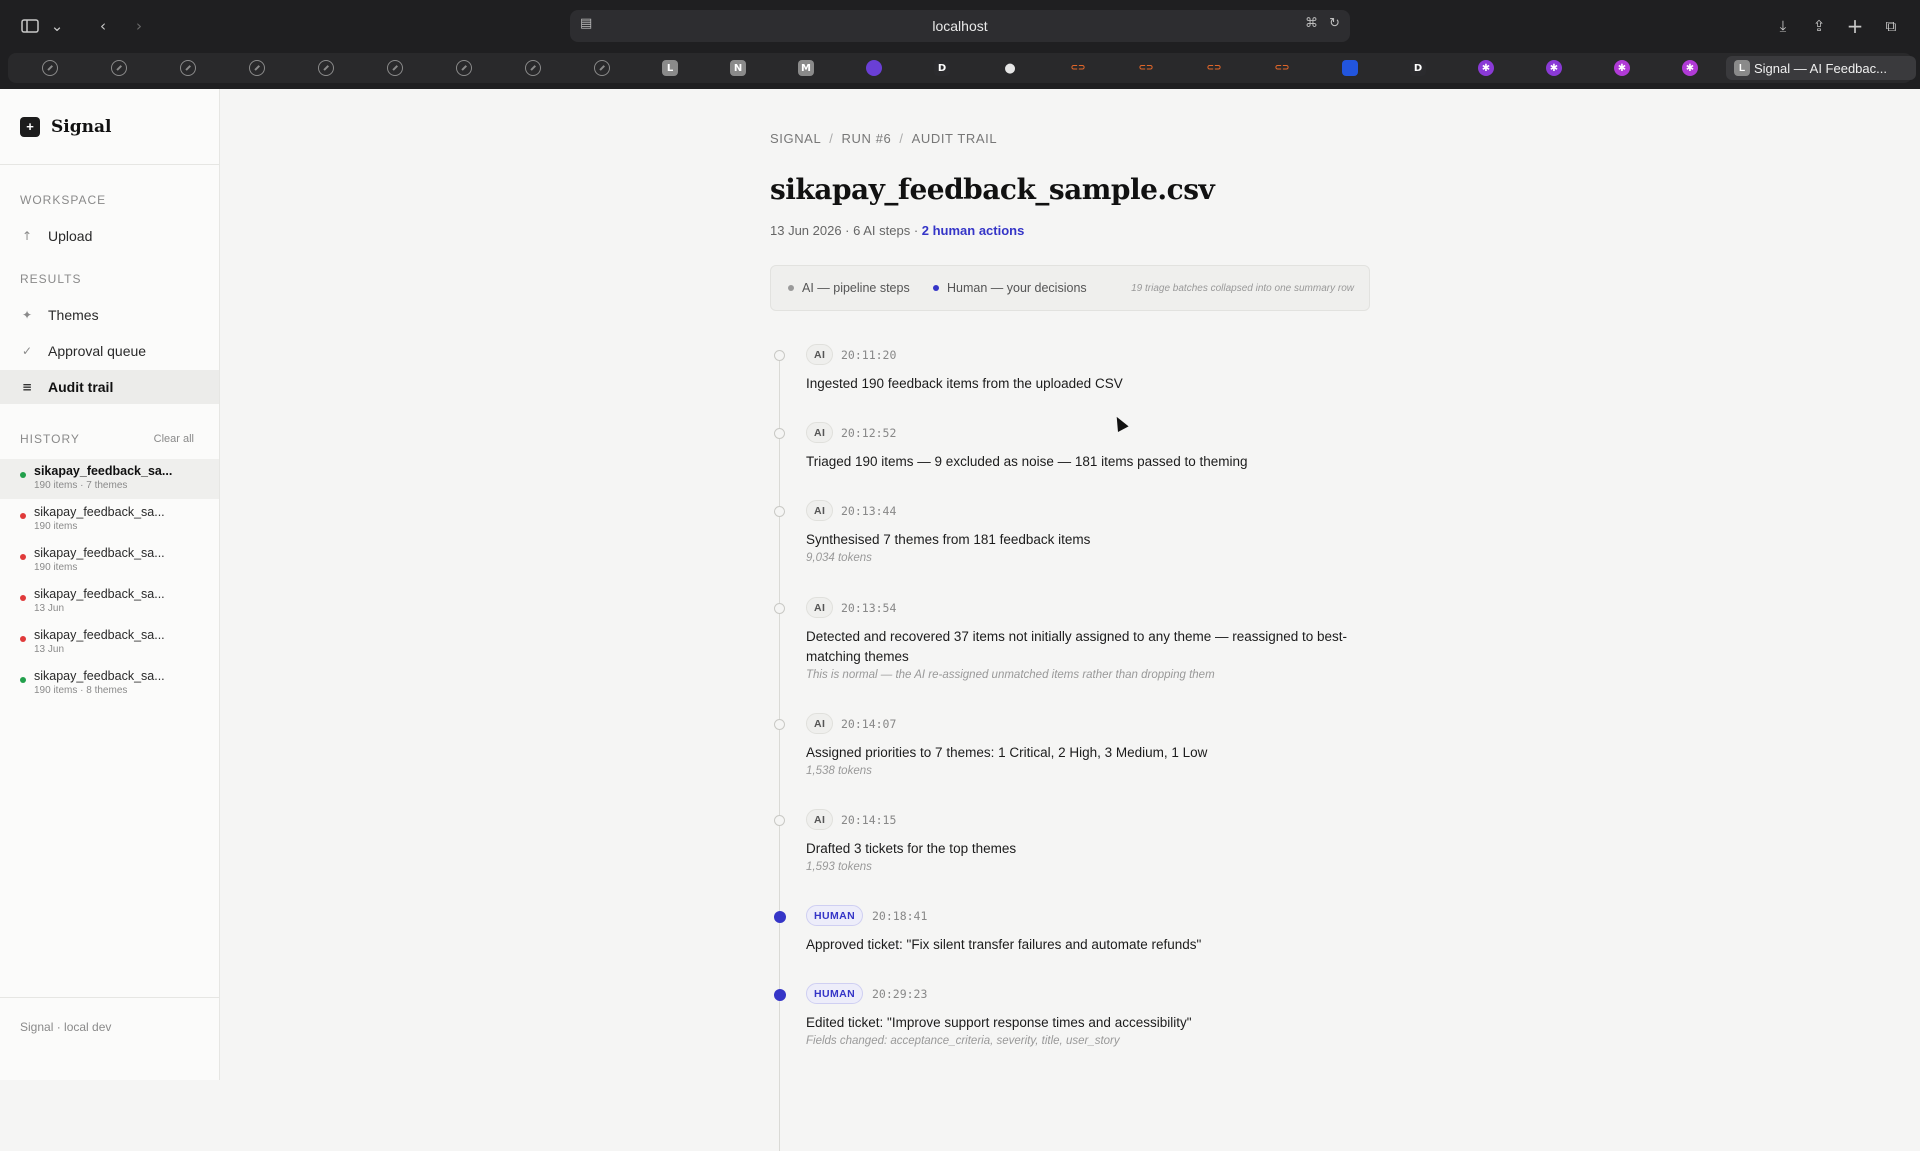 The image size is (1920, 1151). I want to click on tab-favicon: L, so click(1742, 68).